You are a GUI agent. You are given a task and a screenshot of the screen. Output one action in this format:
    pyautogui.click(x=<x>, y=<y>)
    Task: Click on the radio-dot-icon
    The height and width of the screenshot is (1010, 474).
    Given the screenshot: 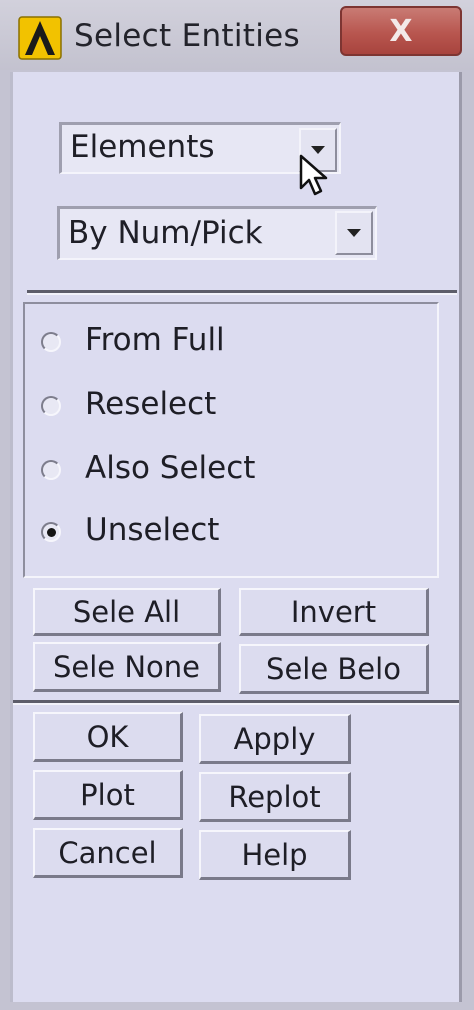 What is the action you would take?
    pyautogui.click(x=51, y=532)
    